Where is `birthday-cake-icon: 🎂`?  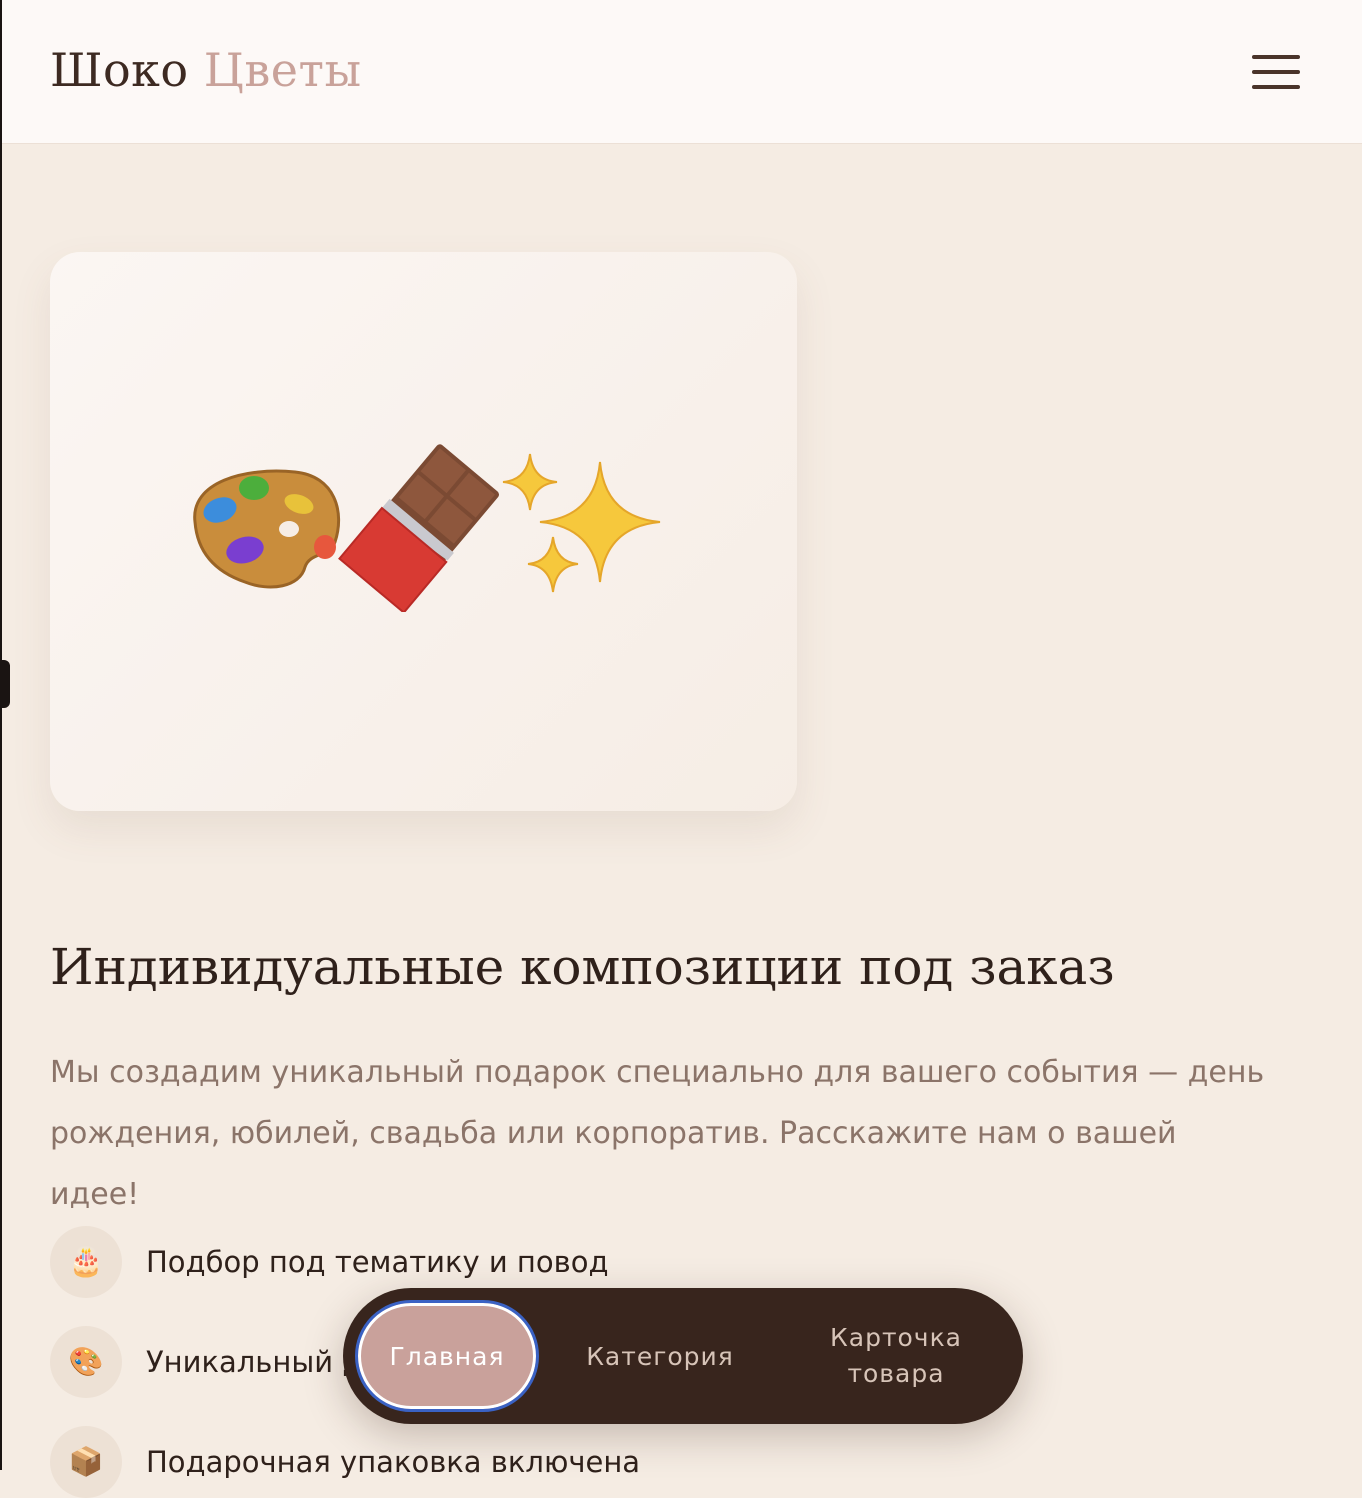 birthday-cake-icon: 🎂 is located at coordinates (86, 1262).